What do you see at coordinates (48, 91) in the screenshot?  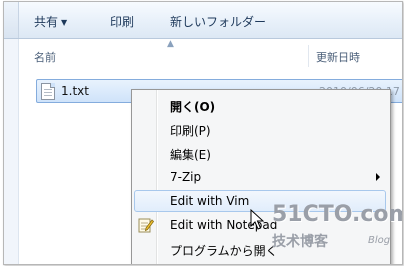 I see `text-file-icon` at bounding box center [48, 91].